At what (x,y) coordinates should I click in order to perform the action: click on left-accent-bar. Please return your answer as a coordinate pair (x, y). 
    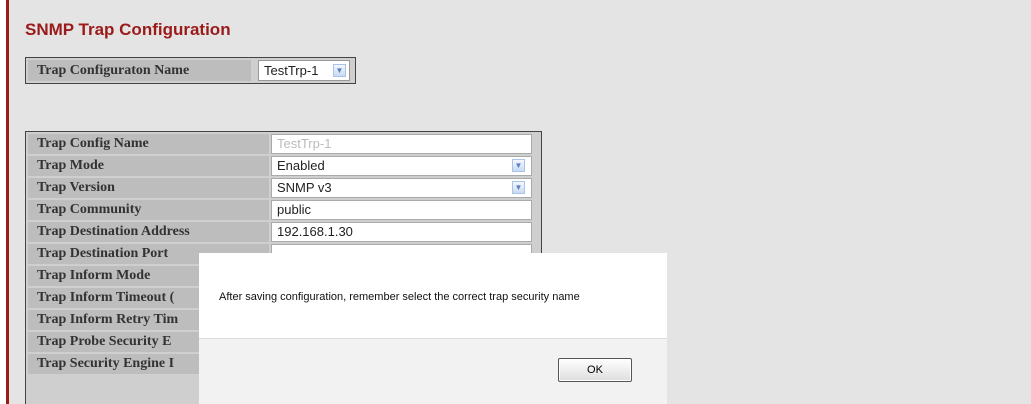
    Looking at the image, I should click on (4, 202).